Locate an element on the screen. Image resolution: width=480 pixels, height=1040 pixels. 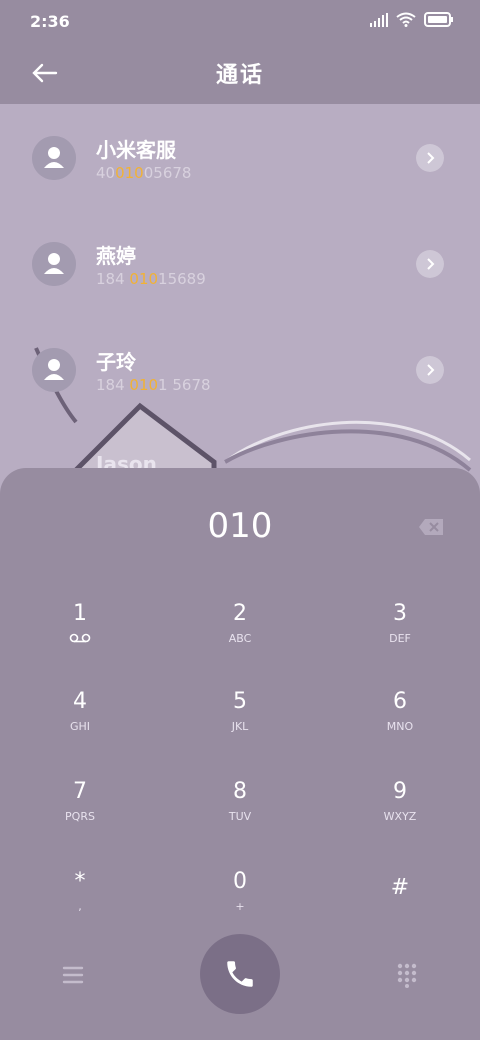
contact-item: 子玲 184 0101 5678 is located at coordinates (240, 369).